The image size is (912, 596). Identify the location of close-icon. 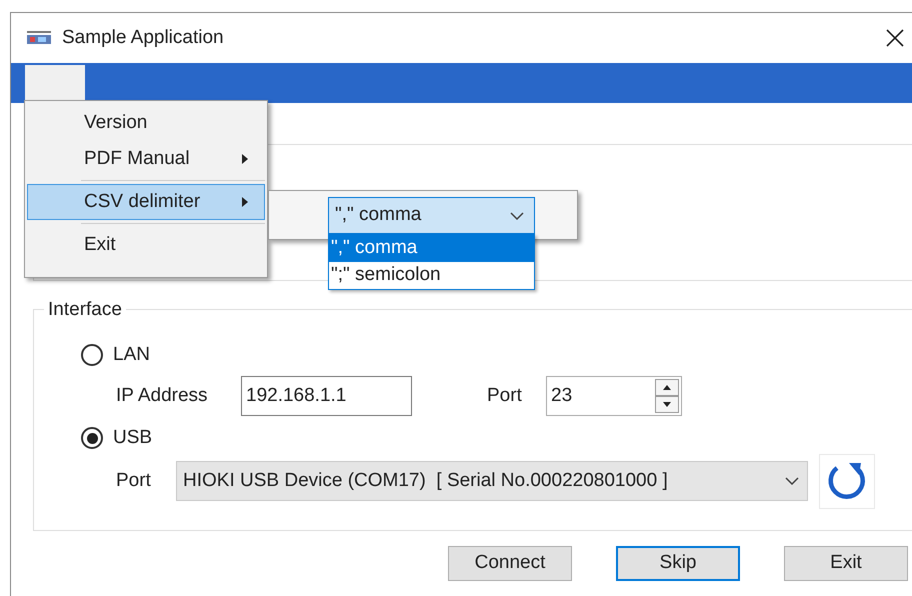
(895, 38).